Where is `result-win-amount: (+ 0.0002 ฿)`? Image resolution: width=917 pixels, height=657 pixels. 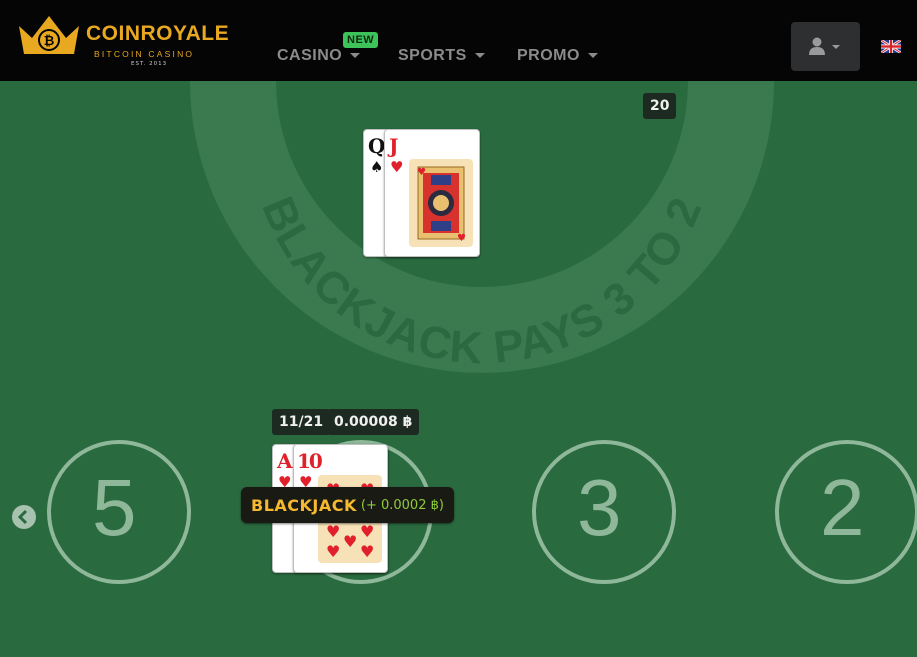 result-win-amount: (+ 0.0002 ฿) is located at coordinates (402, 505).